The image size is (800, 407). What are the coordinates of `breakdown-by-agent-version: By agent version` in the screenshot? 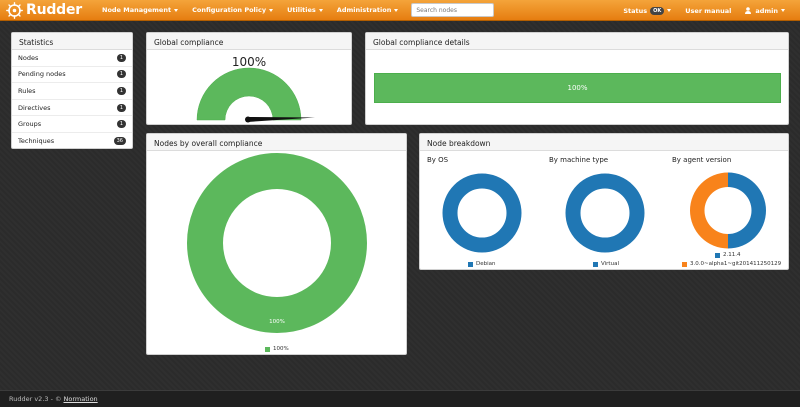 It's located at (701, 160).